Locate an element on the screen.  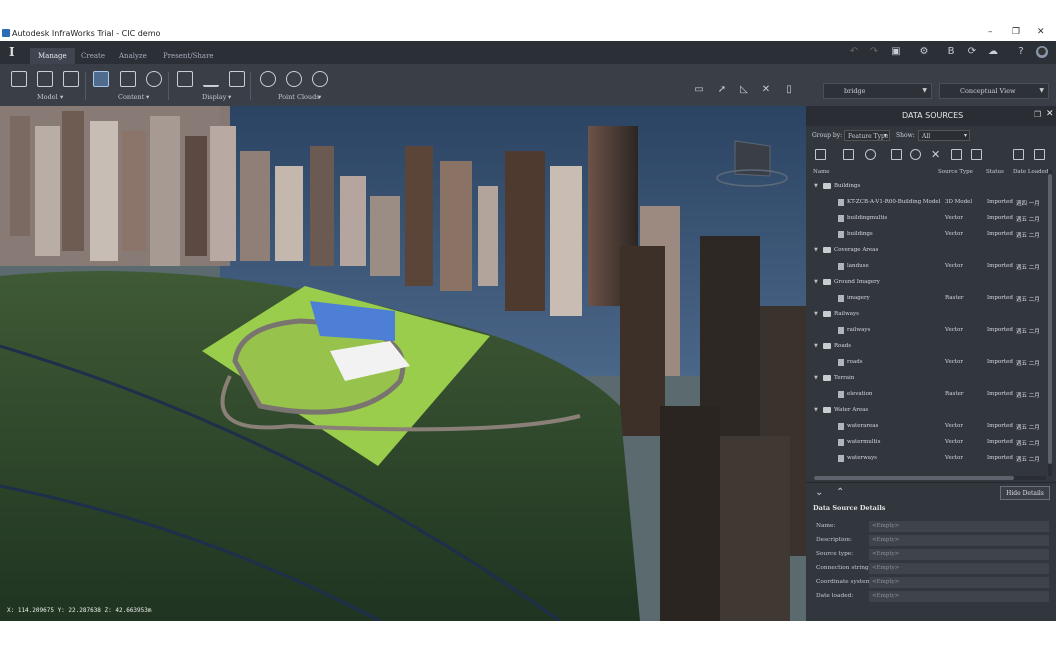
group-row-water-areas: ▼ Water Areas is located at coordinates (930, 411).